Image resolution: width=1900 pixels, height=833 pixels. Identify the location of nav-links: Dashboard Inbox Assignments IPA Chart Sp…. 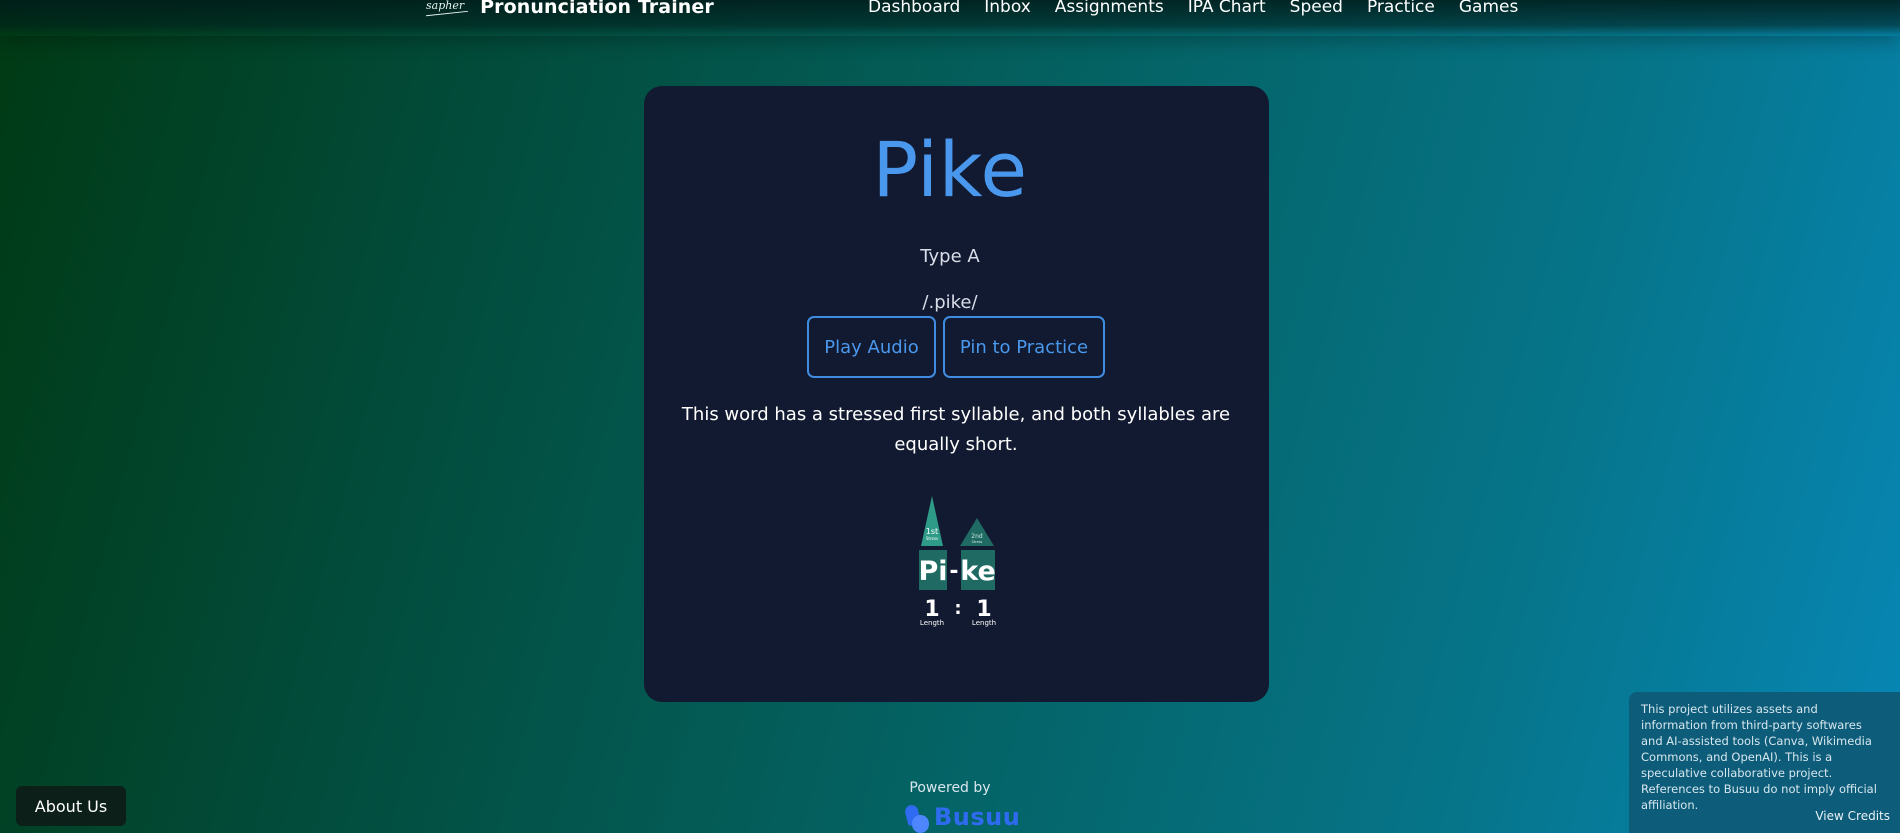
(1205, 8).